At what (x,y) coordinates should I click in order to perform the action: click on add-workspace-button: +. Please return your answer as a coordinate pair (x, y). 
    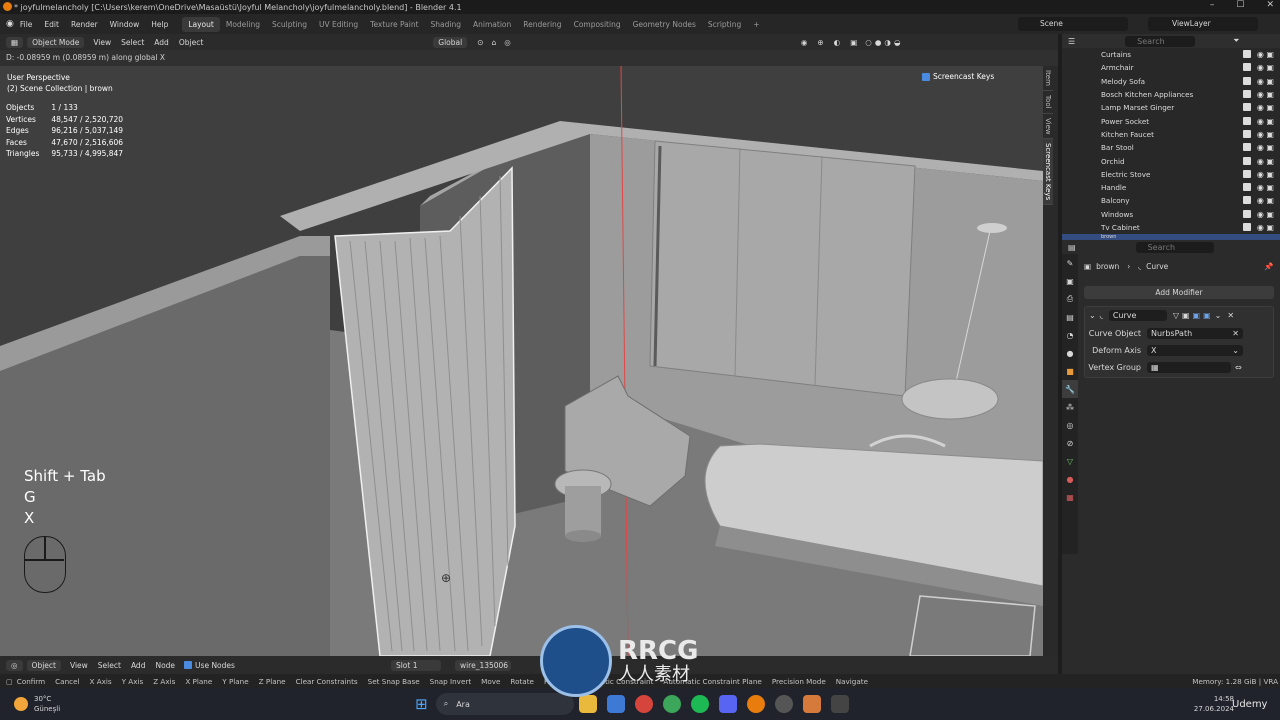
    Looking at the image, I should click on (756, 24).